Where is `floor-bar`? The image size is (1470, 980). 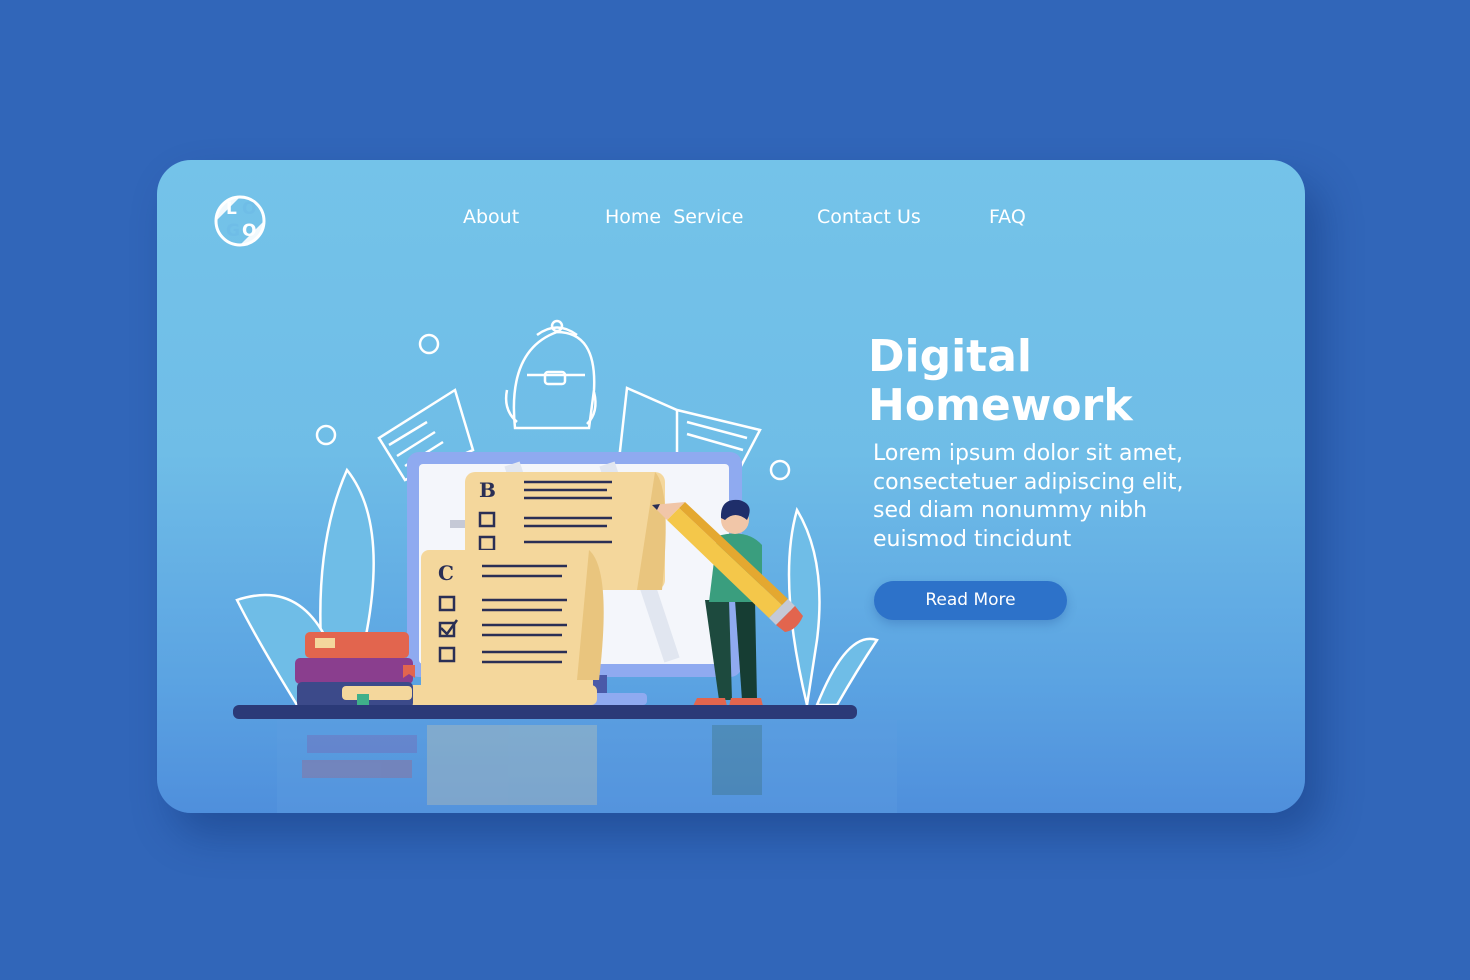
floor-bar is located at coordinates (545, 712).